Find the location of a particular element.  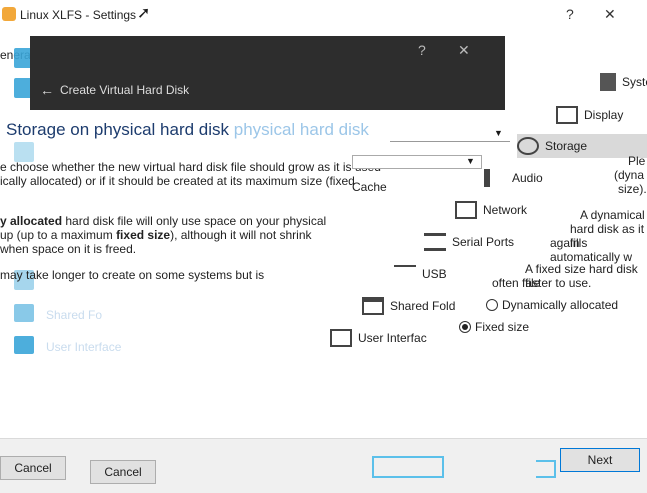

radio-dynamic-dot is located at coordinates (492, 305).